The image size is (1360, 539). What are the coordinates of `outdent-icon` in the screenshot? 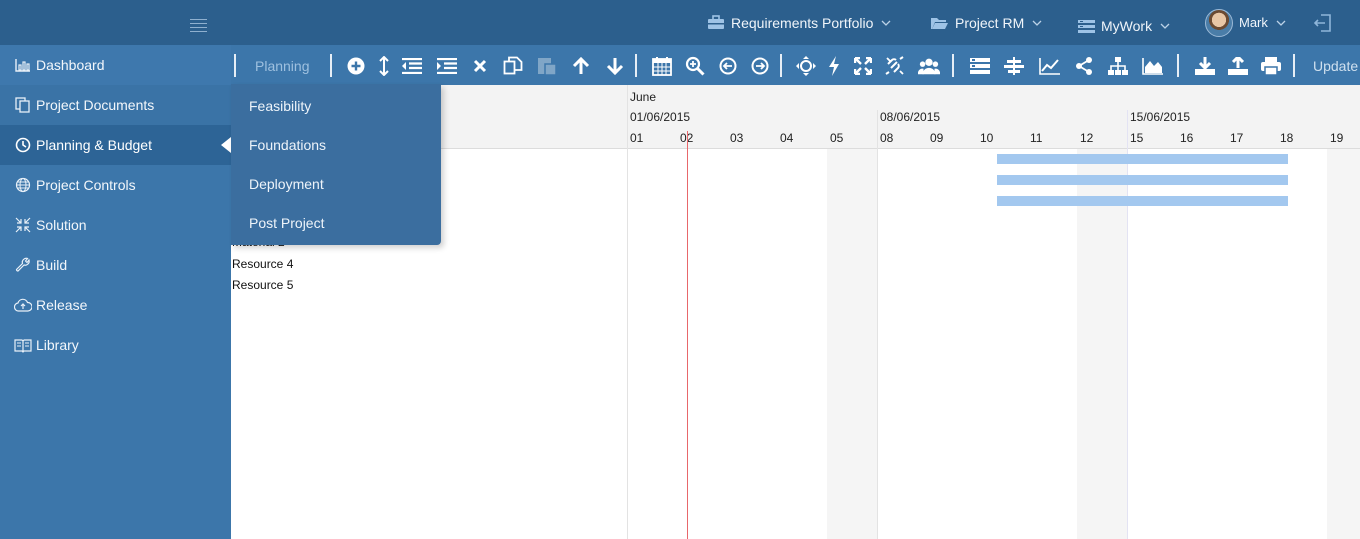 It's located at (412, 66).